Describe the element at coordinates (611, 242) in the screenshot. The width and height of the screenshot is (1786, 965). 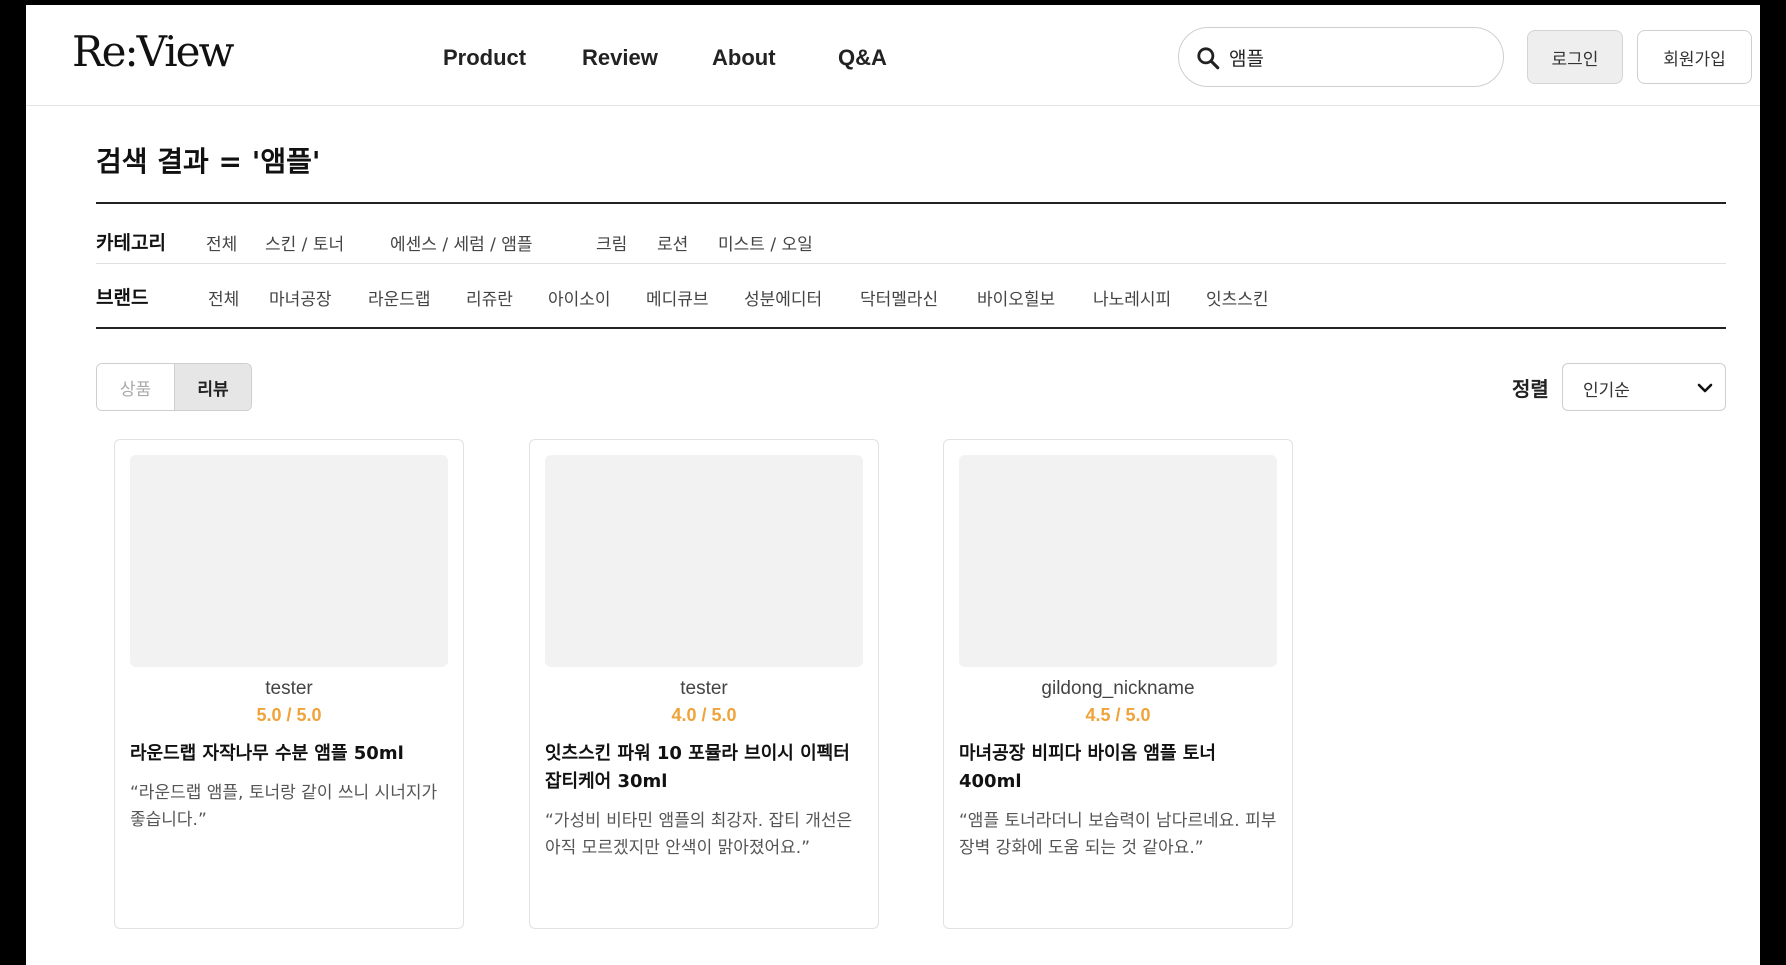
I see `category-option: 크림` at that location.